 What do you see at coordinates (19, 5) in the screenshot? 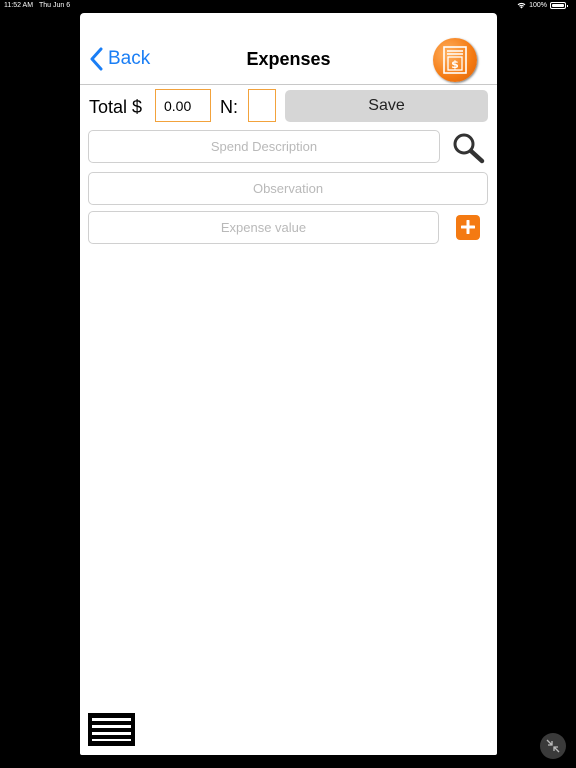
I see `status-time: 11:52 AM` at bounding box center [19, 5].